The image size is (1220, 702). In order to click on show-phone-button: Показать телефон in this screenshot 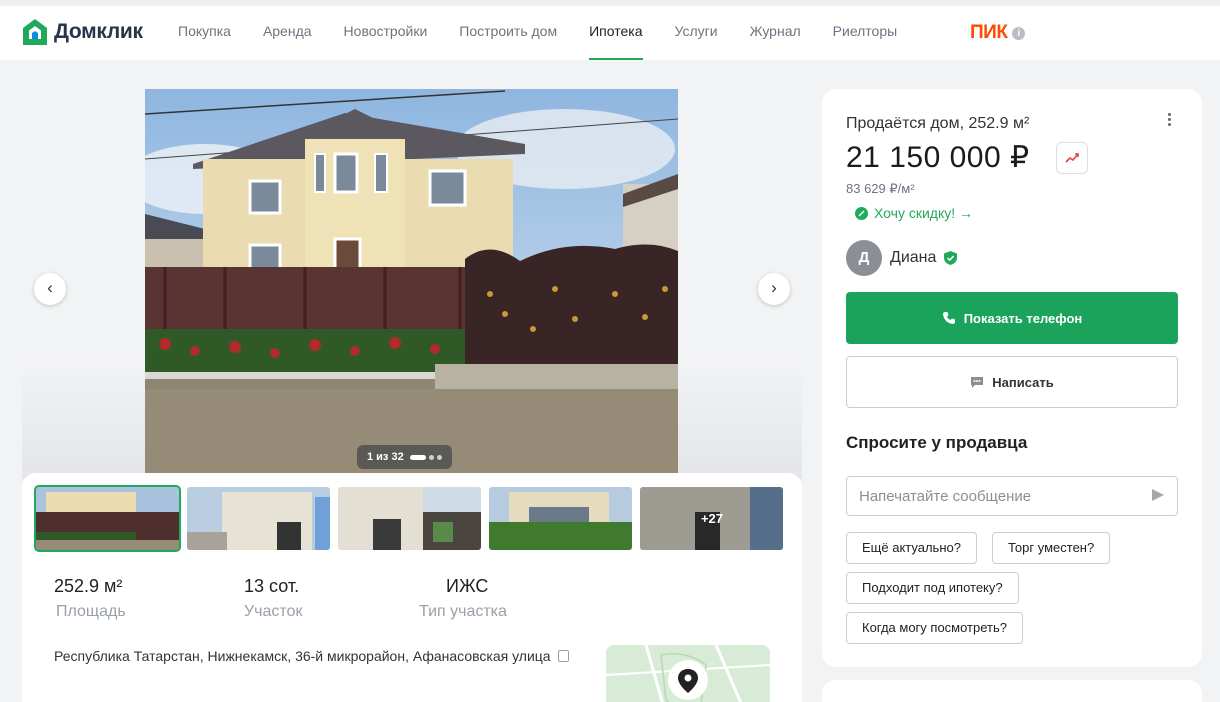, I will do `click(1012, 318)`.